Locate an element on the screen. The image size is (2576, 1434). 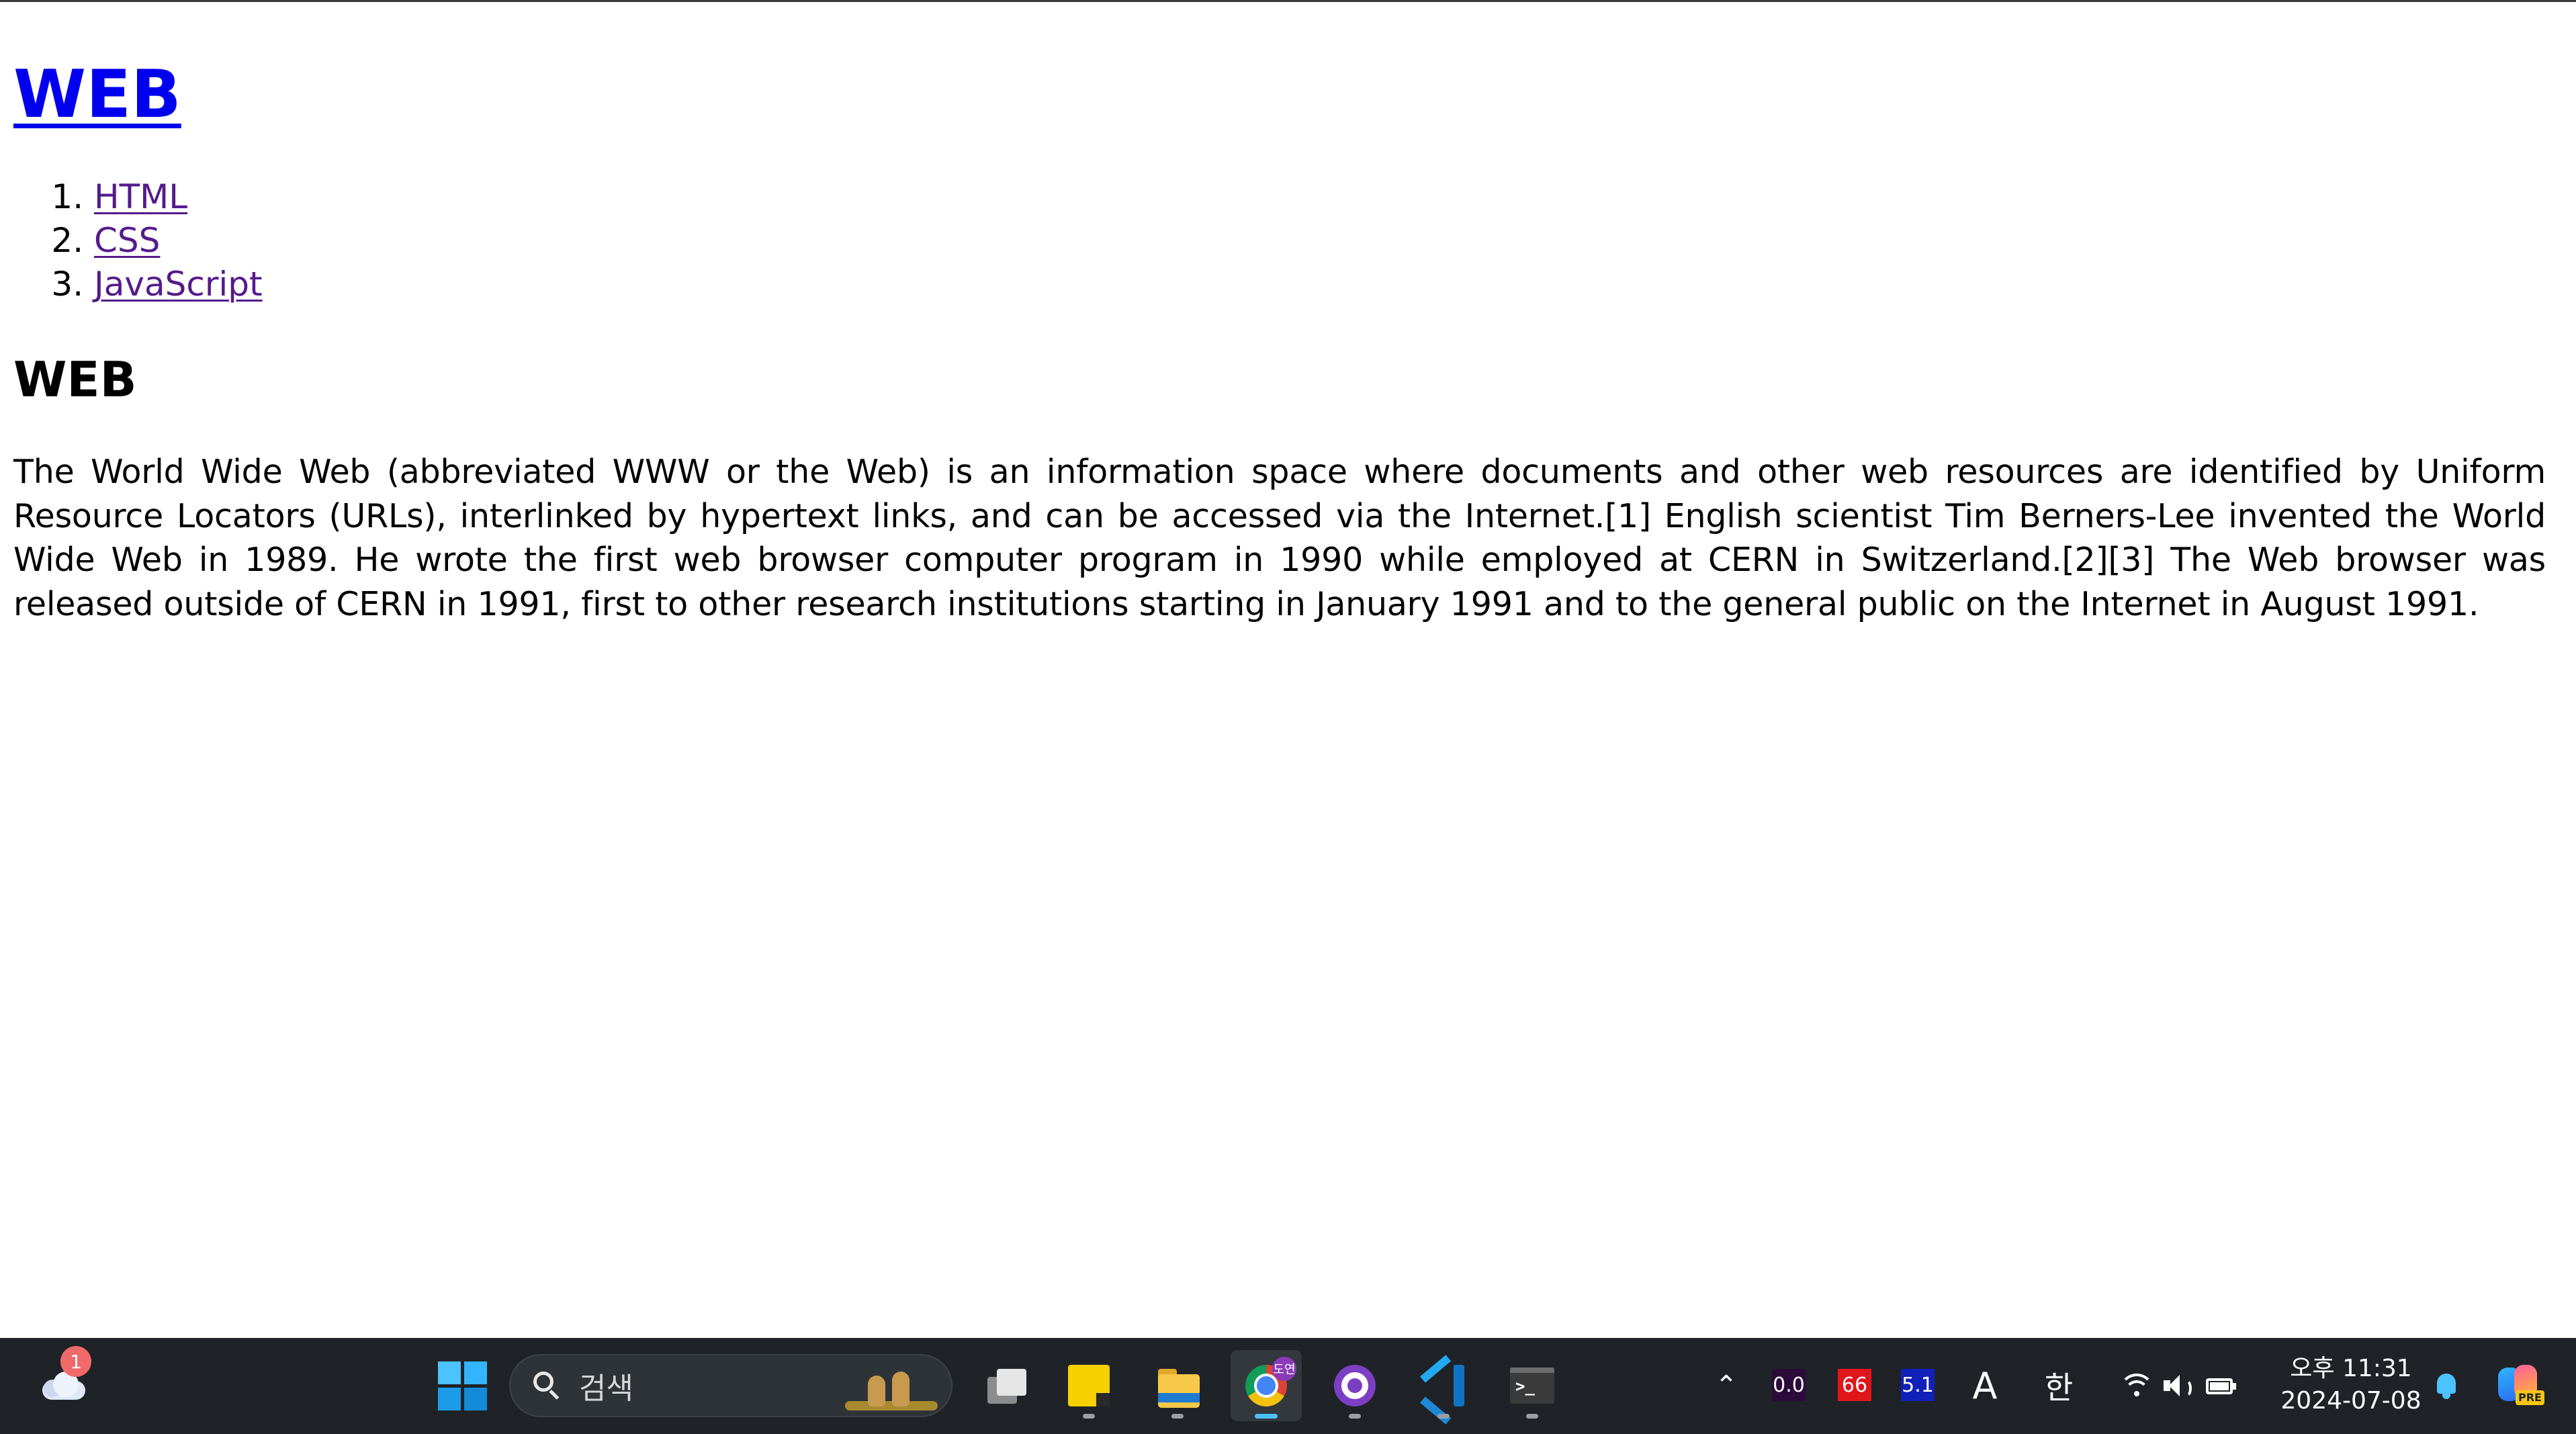
copilot-icon: PRE is located at coordinates (2519, 1385).